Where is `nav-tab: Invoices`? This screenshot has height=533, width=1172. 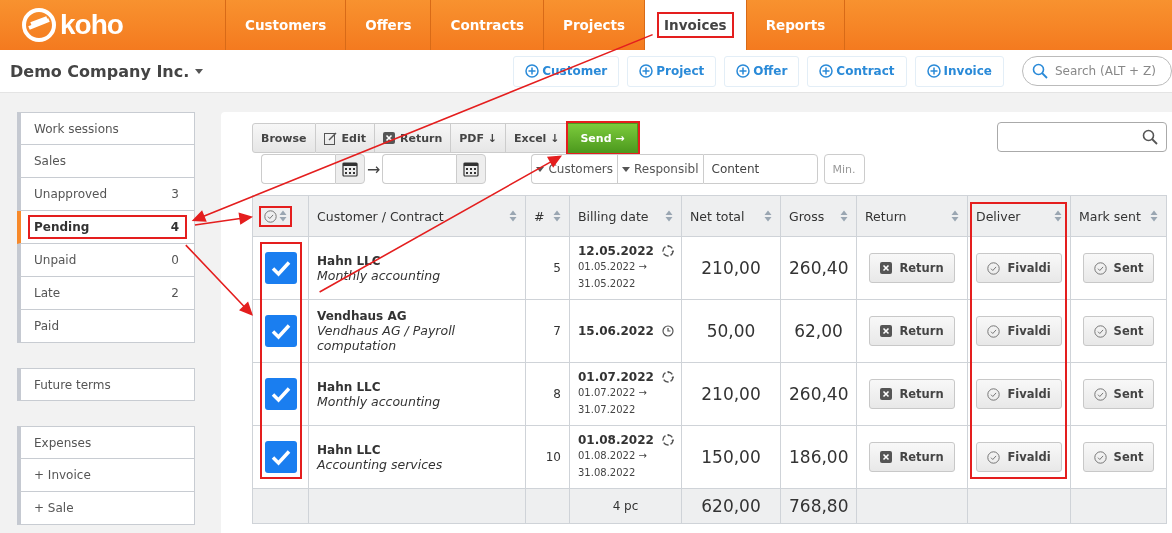 nav-tab: Invoices is located at coordinates (696, 25).